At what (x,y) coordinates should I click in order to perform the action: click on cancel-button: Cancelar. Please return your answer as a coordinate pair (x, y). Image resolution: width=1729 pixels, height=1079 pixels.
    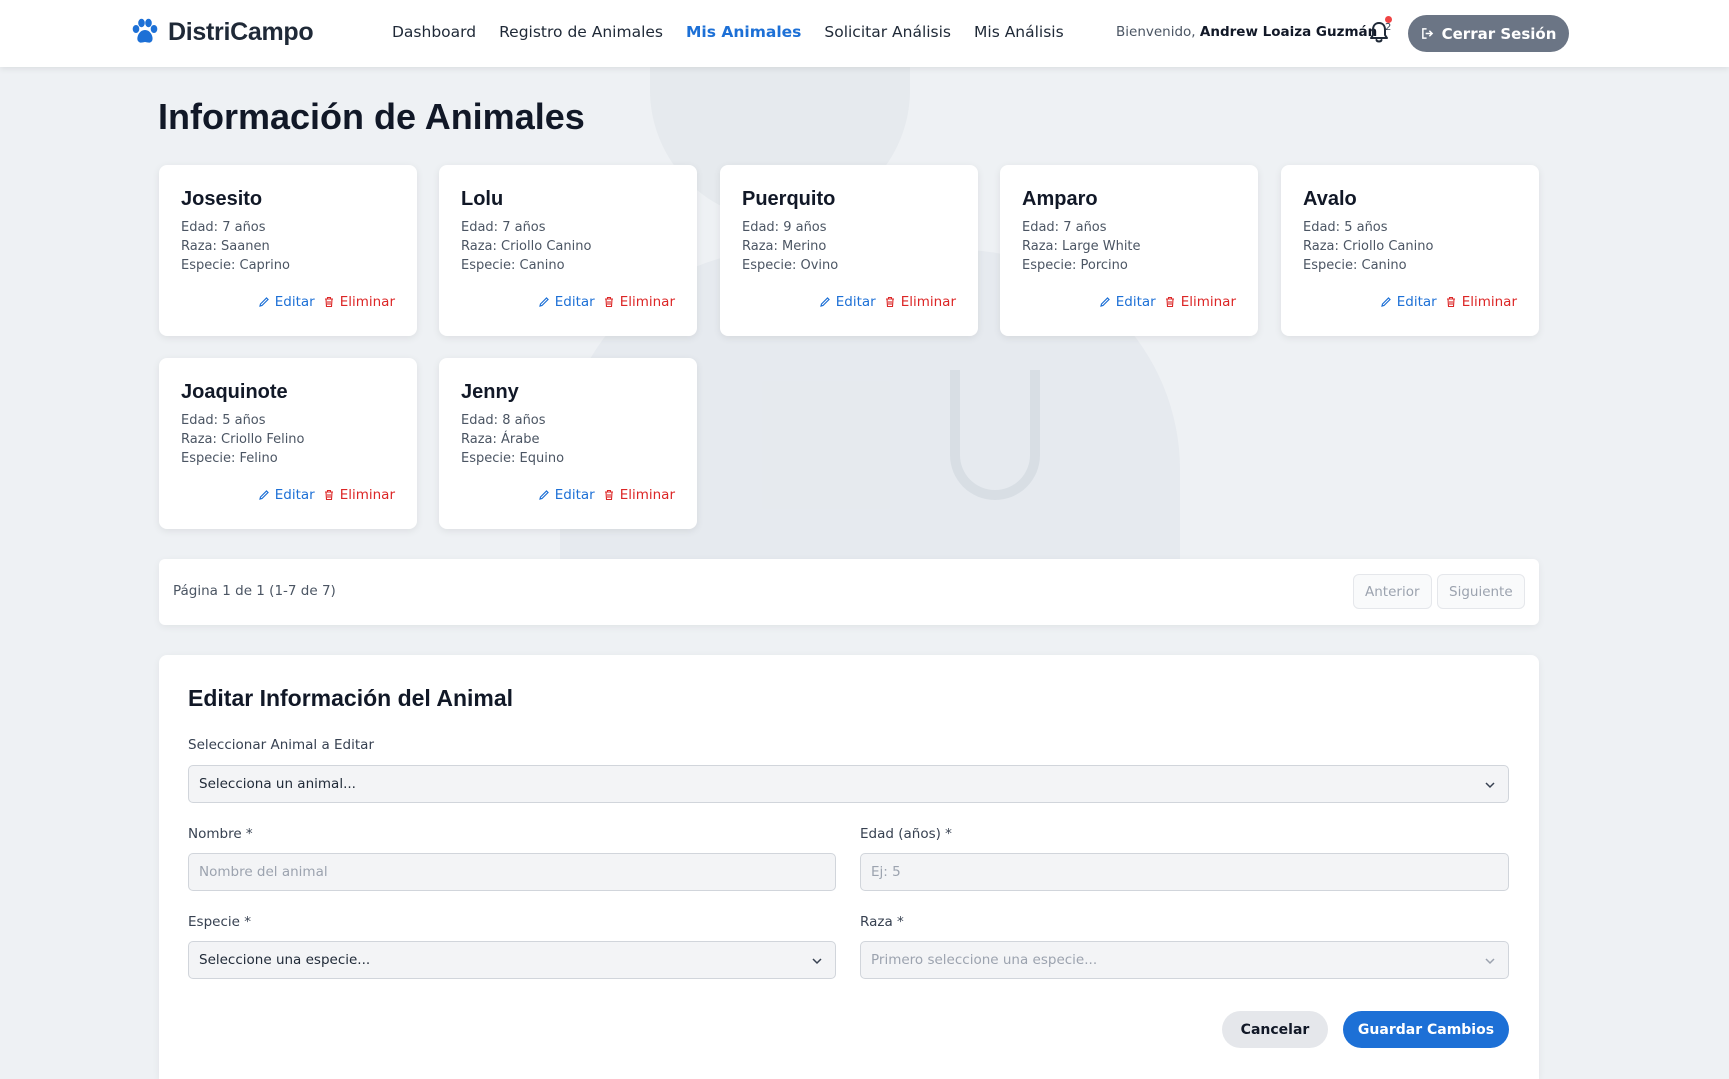
    Looking at the image, I should click on (1275, 1029).